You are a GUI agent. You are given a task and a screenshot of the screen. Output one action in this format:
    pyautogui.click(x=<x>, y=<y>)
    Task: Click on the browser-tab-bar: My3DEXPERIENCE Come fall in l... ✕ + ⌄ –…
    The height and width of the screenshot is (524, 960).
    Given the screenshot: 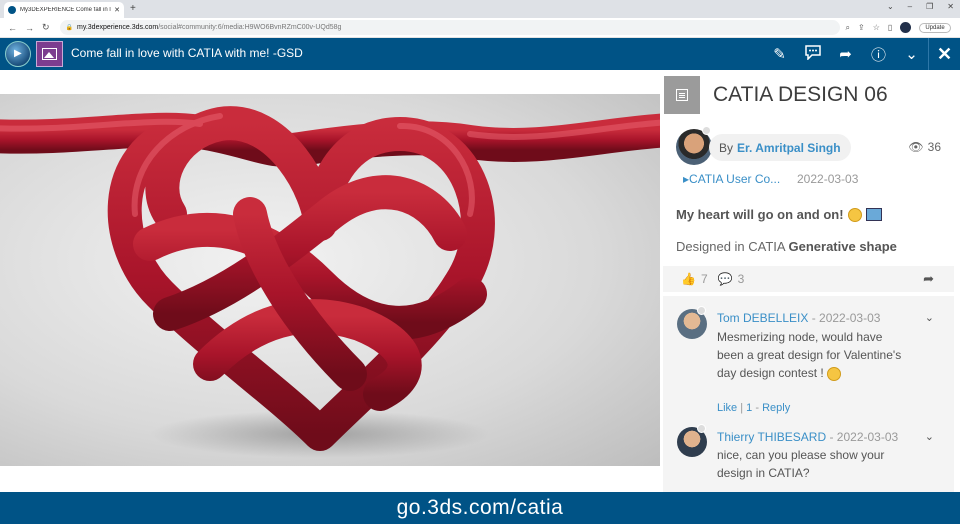 What is the action you would take?
    pyautogui.click(x=480, y=9)
    